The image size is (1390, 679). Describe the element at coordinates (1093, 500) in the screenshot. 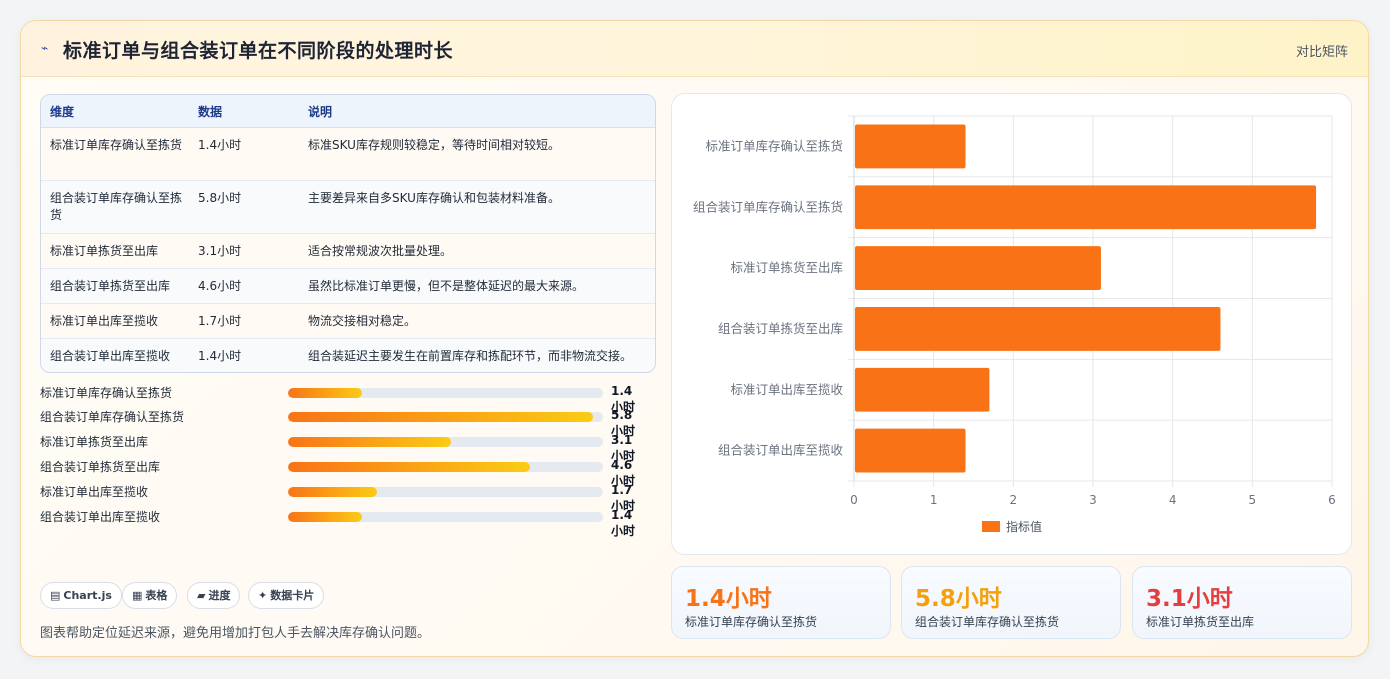

I see `x-tick-label: 3` at that location.